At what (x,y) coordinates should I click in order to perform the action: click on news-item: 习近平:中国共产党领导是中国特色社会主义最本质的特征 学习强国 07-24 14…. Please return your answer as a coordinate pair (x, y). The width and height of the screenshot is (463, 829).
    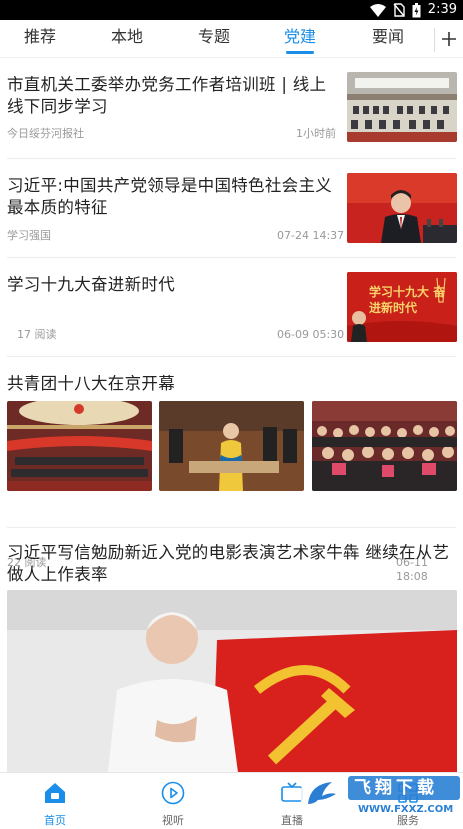
    Looking at the image, I should click on (231, 208).